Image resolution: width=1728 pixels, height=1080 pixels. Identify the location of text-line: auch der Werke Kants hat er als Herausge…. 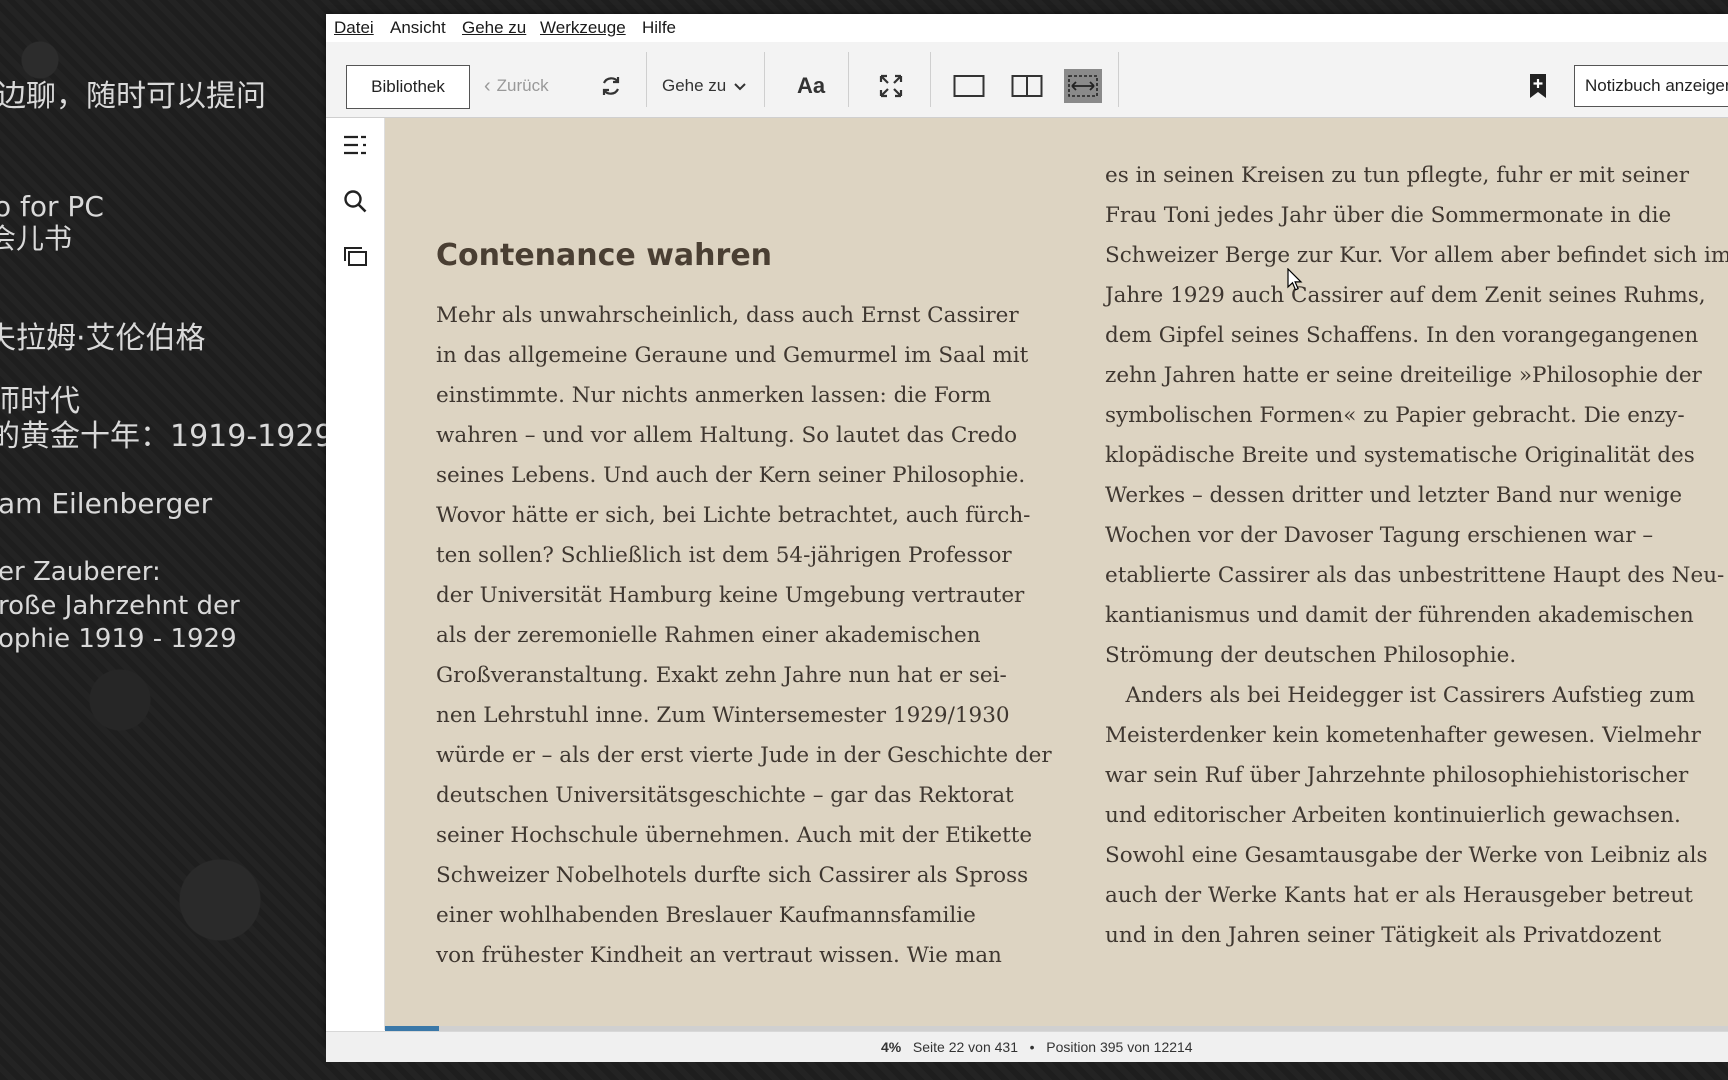
(1399, 895).